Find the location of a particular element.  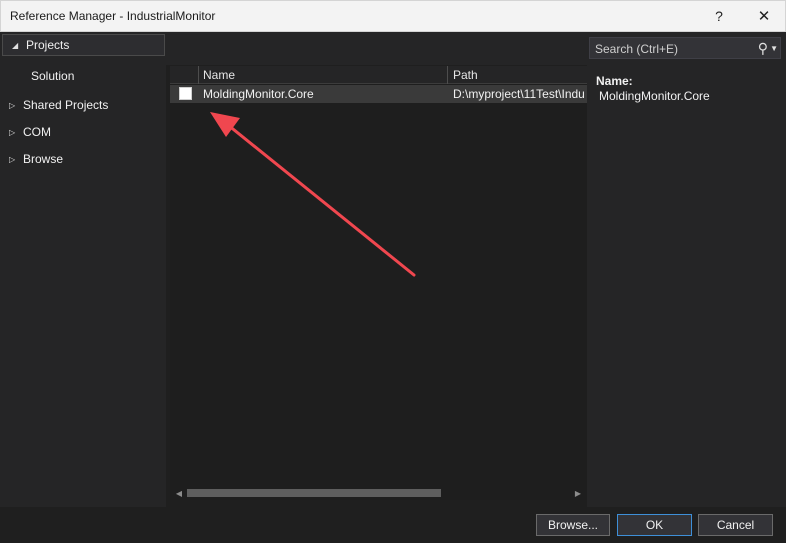

column-header-path: Path is located at coordinates (465, 75).